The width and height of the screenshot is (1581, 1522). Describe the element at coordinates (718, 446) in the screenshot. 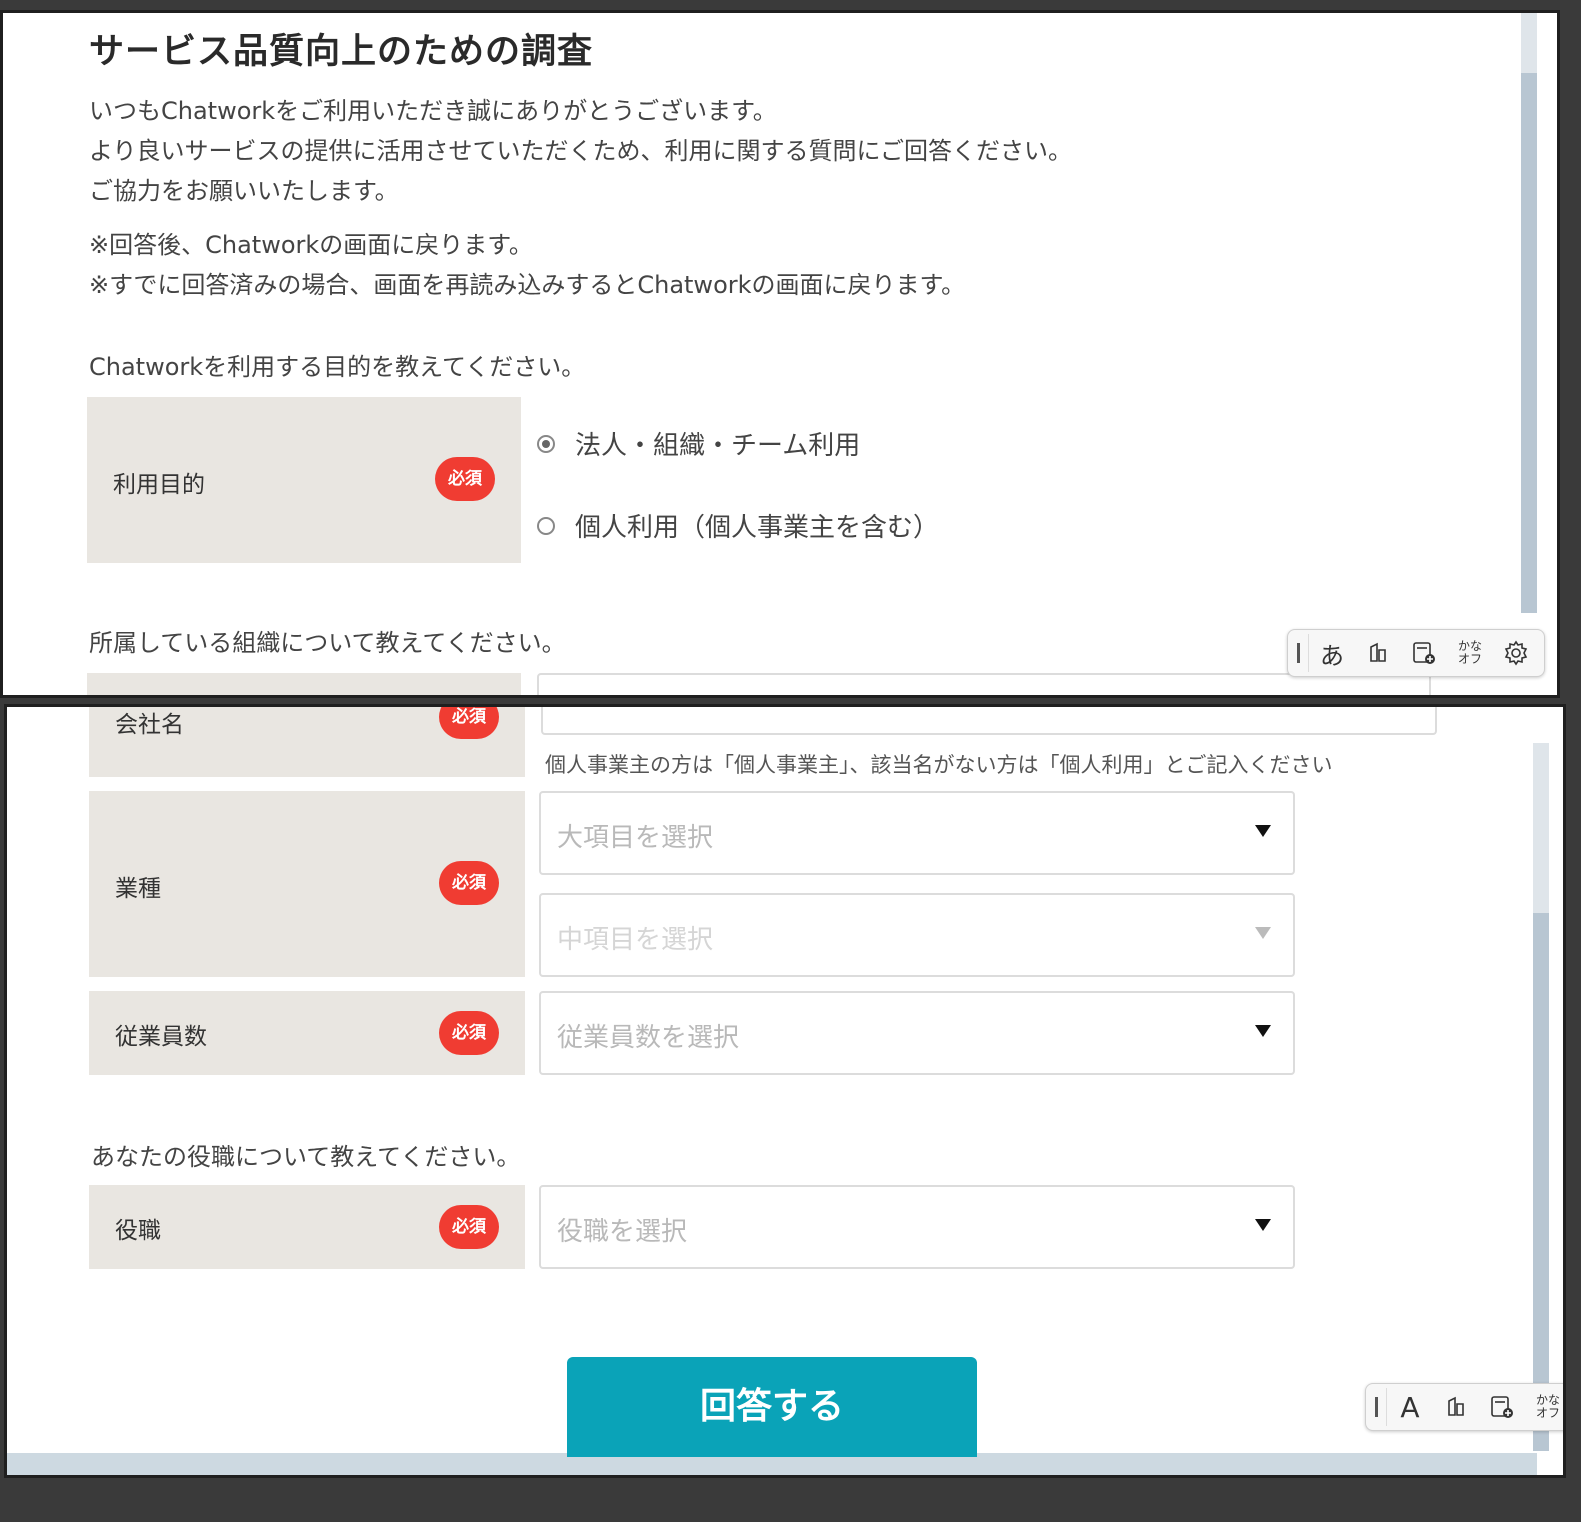

I see `radio-option-label: 法人・組織・チーム利用` at that location.